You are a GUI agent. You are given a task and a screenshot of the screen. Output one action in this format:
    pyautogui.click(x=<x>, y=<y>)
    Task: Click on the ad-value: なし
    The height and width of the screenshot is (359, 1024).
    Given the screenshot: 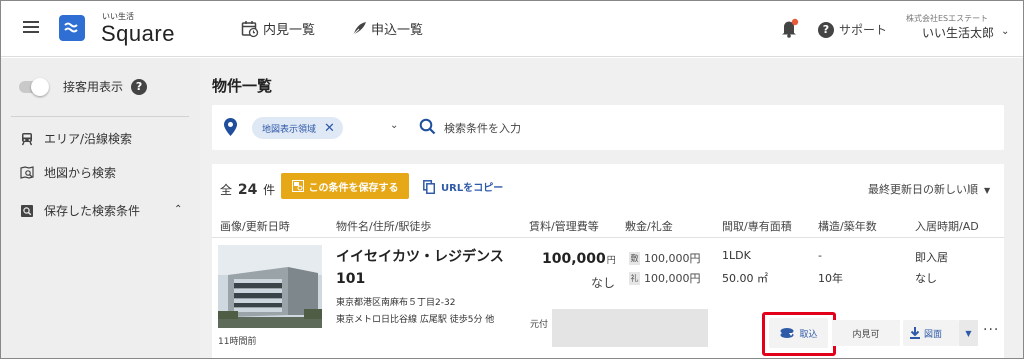 What is the action you would take?
    pyautogui.click(x=926, y=278)
    